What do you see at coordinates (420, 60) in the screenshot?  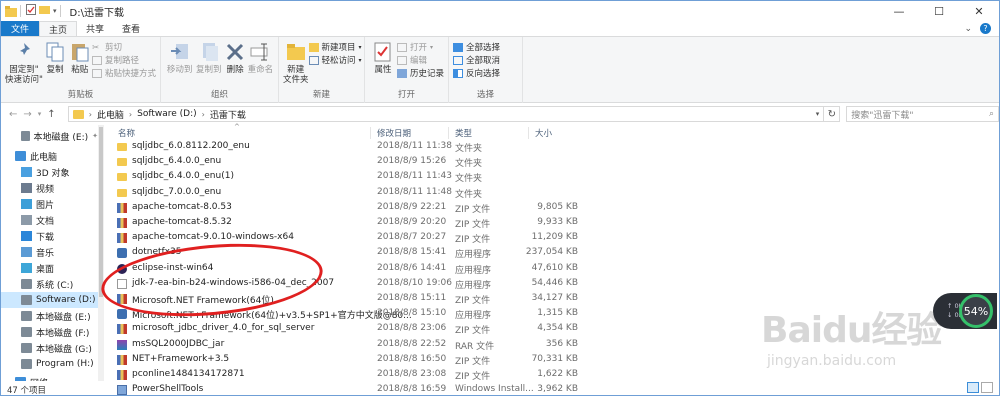 I see `edit-button: 编辑` at bounding box center [420, 60].